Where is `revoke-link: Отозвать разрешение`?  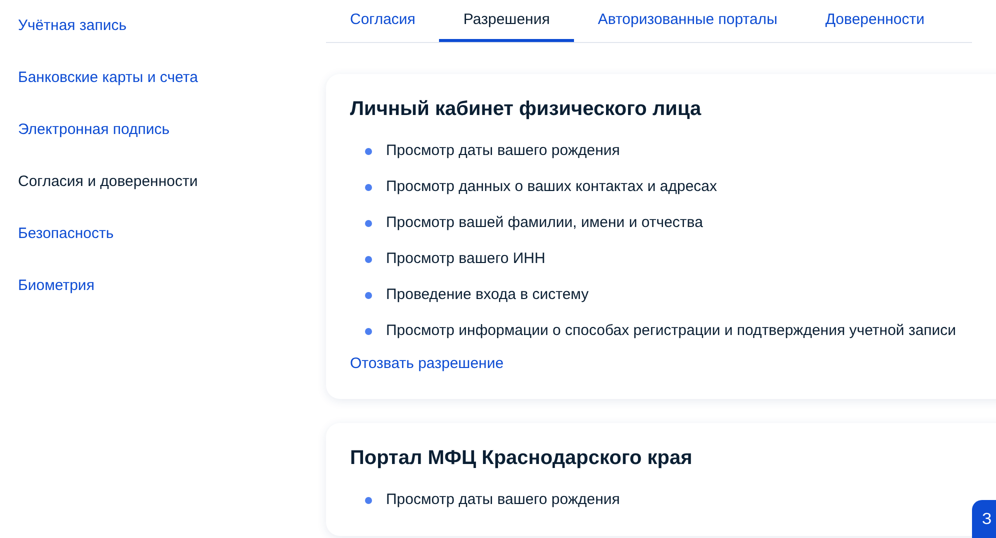 revoke-link: Отозвать разрешение is located at coordinates (427, 363).